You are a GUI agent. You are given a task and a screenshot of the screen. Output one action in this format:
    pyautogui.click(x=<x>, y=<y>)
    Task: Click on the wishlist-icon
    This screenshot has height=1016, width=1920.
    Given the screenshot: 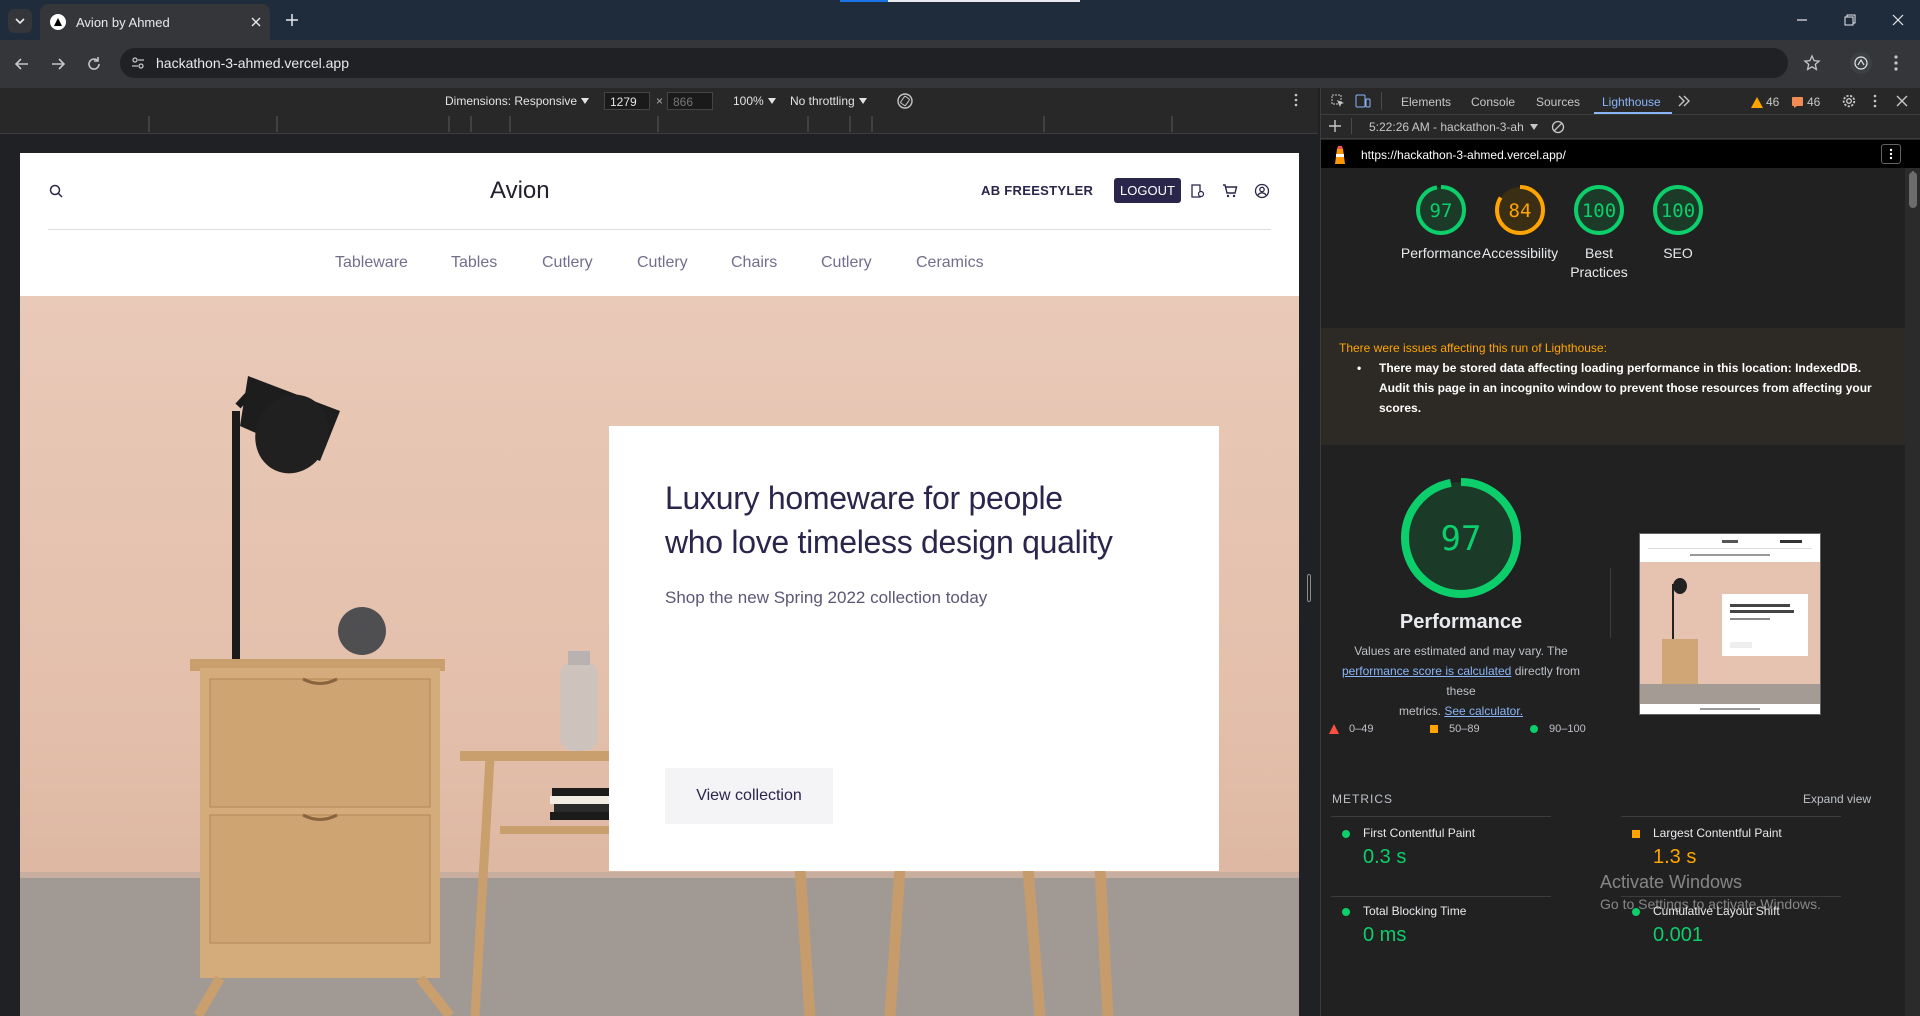 What is the action you would take?
    pyautogui.click(x=1198, y=191)
    